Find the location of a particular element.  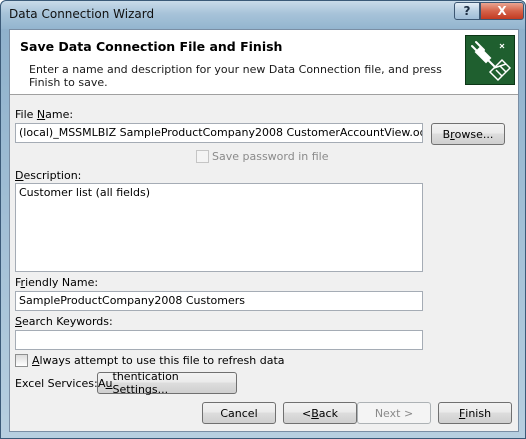

friendly-name-value: SampleProductCompany2008 Customers is located at coordinates (132, 300).